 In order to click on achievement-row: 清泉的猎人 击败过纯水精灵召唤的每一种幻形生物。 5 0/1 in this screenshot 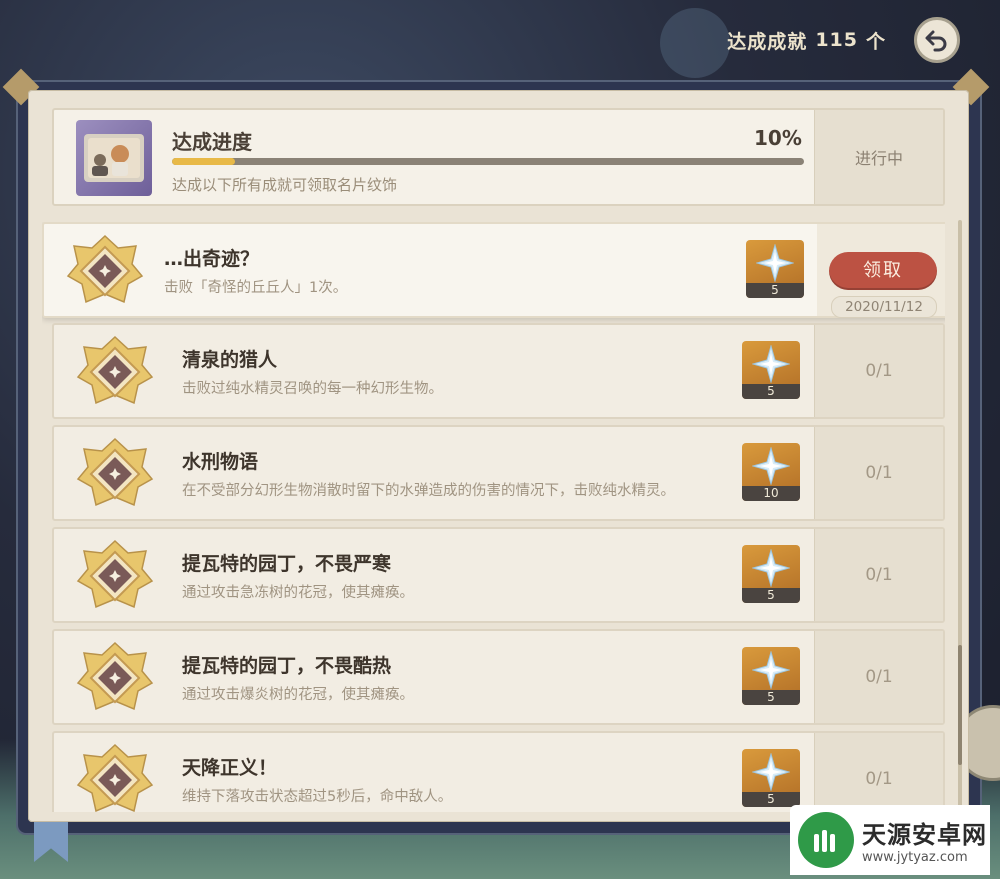, I will do `click(498, 371)`.